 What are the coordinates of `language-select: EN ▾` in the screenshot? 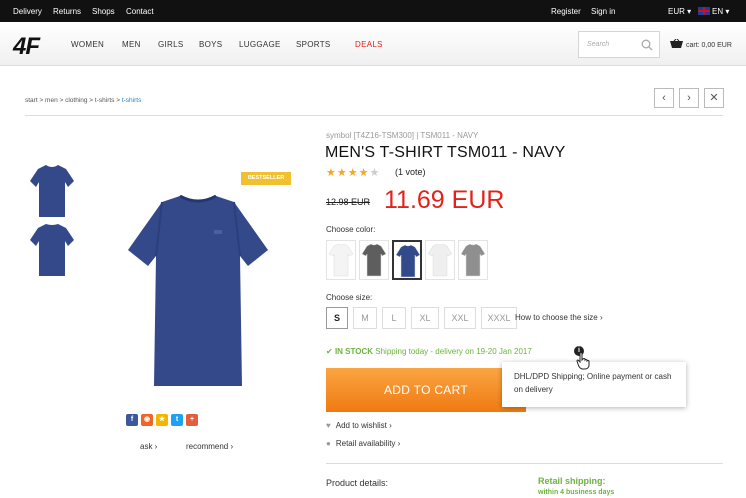 It's located at (713, 11).